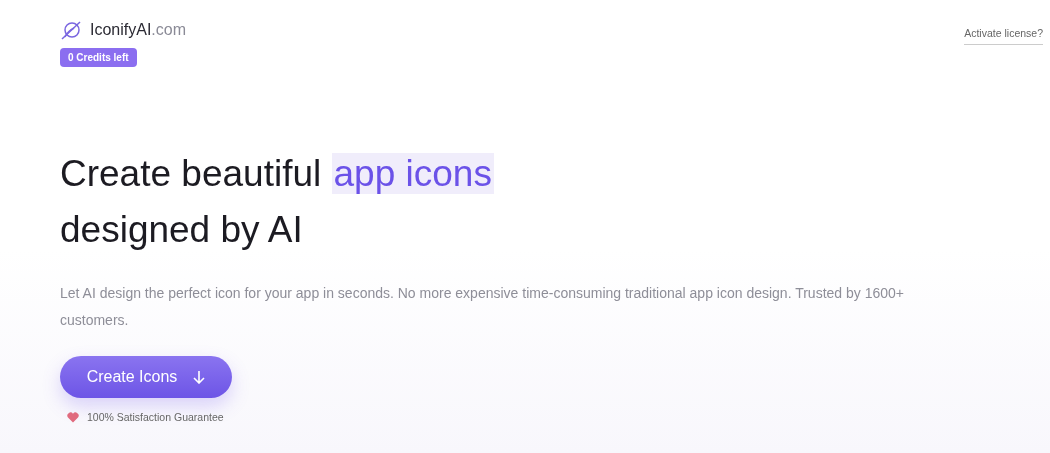 This screenshot has width=1050, height=453. Describe the element at coordinates (138, 30) in the screenshot. I see `logo-text: IconifyAI.com` at that location.